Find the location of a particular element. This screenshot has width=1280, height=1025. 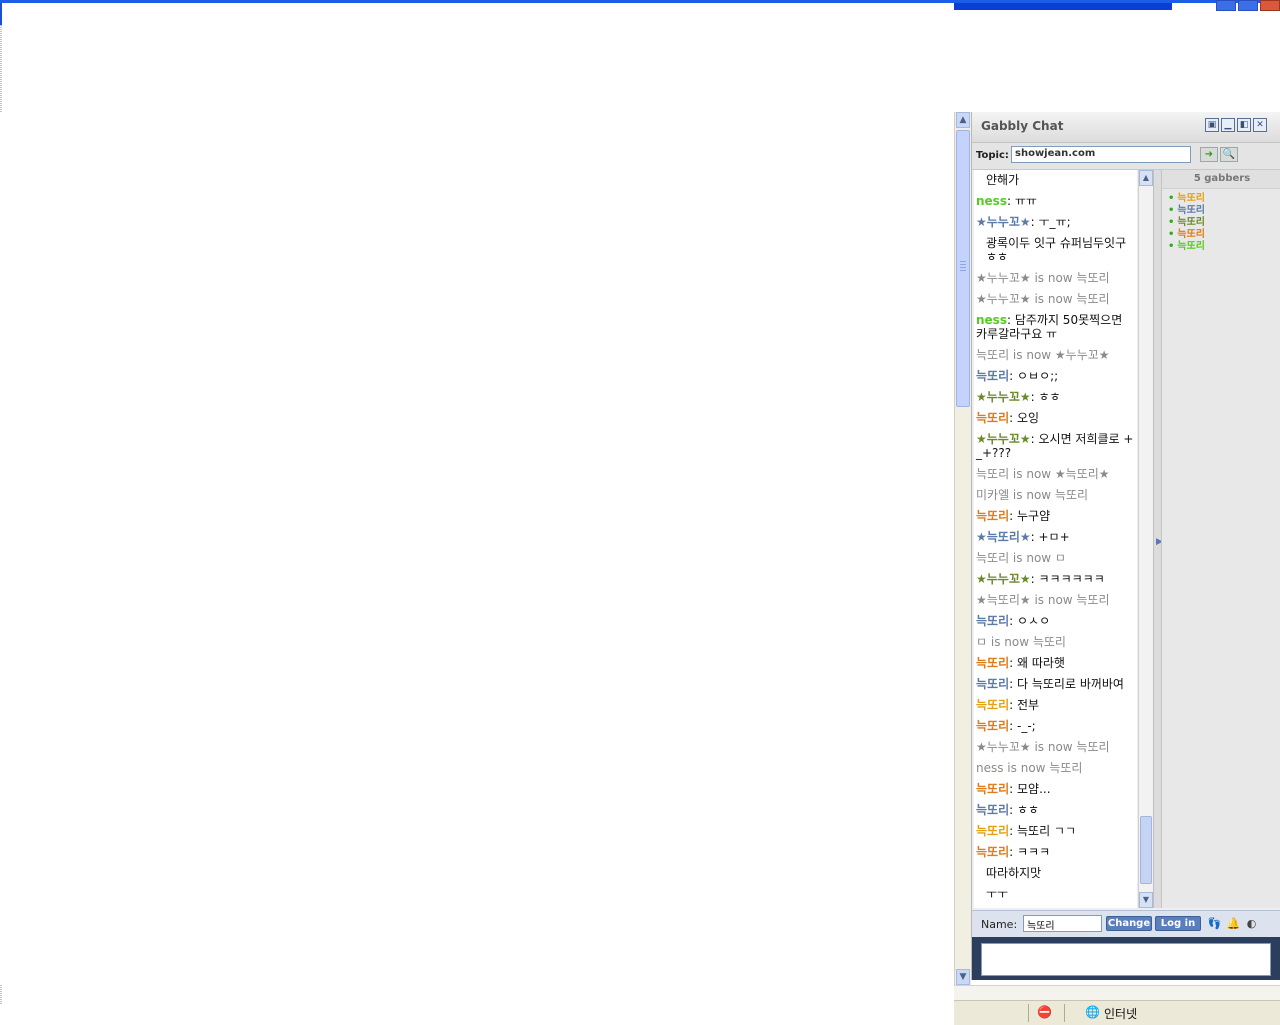

change-button: Change is located at coordinates (1129, 923).